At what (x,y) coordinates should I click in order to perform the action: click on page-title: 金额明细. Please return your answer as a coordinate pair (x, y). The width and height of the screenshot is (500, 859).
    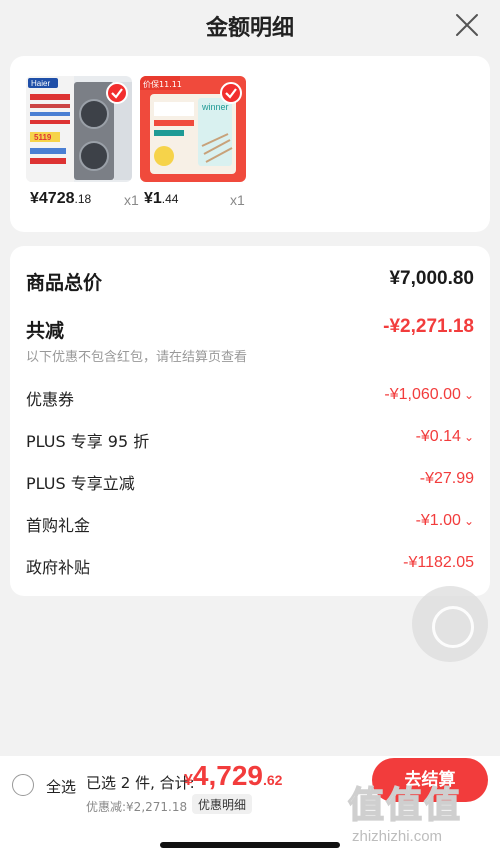
    Looking at the image, I should click on (249, 28).